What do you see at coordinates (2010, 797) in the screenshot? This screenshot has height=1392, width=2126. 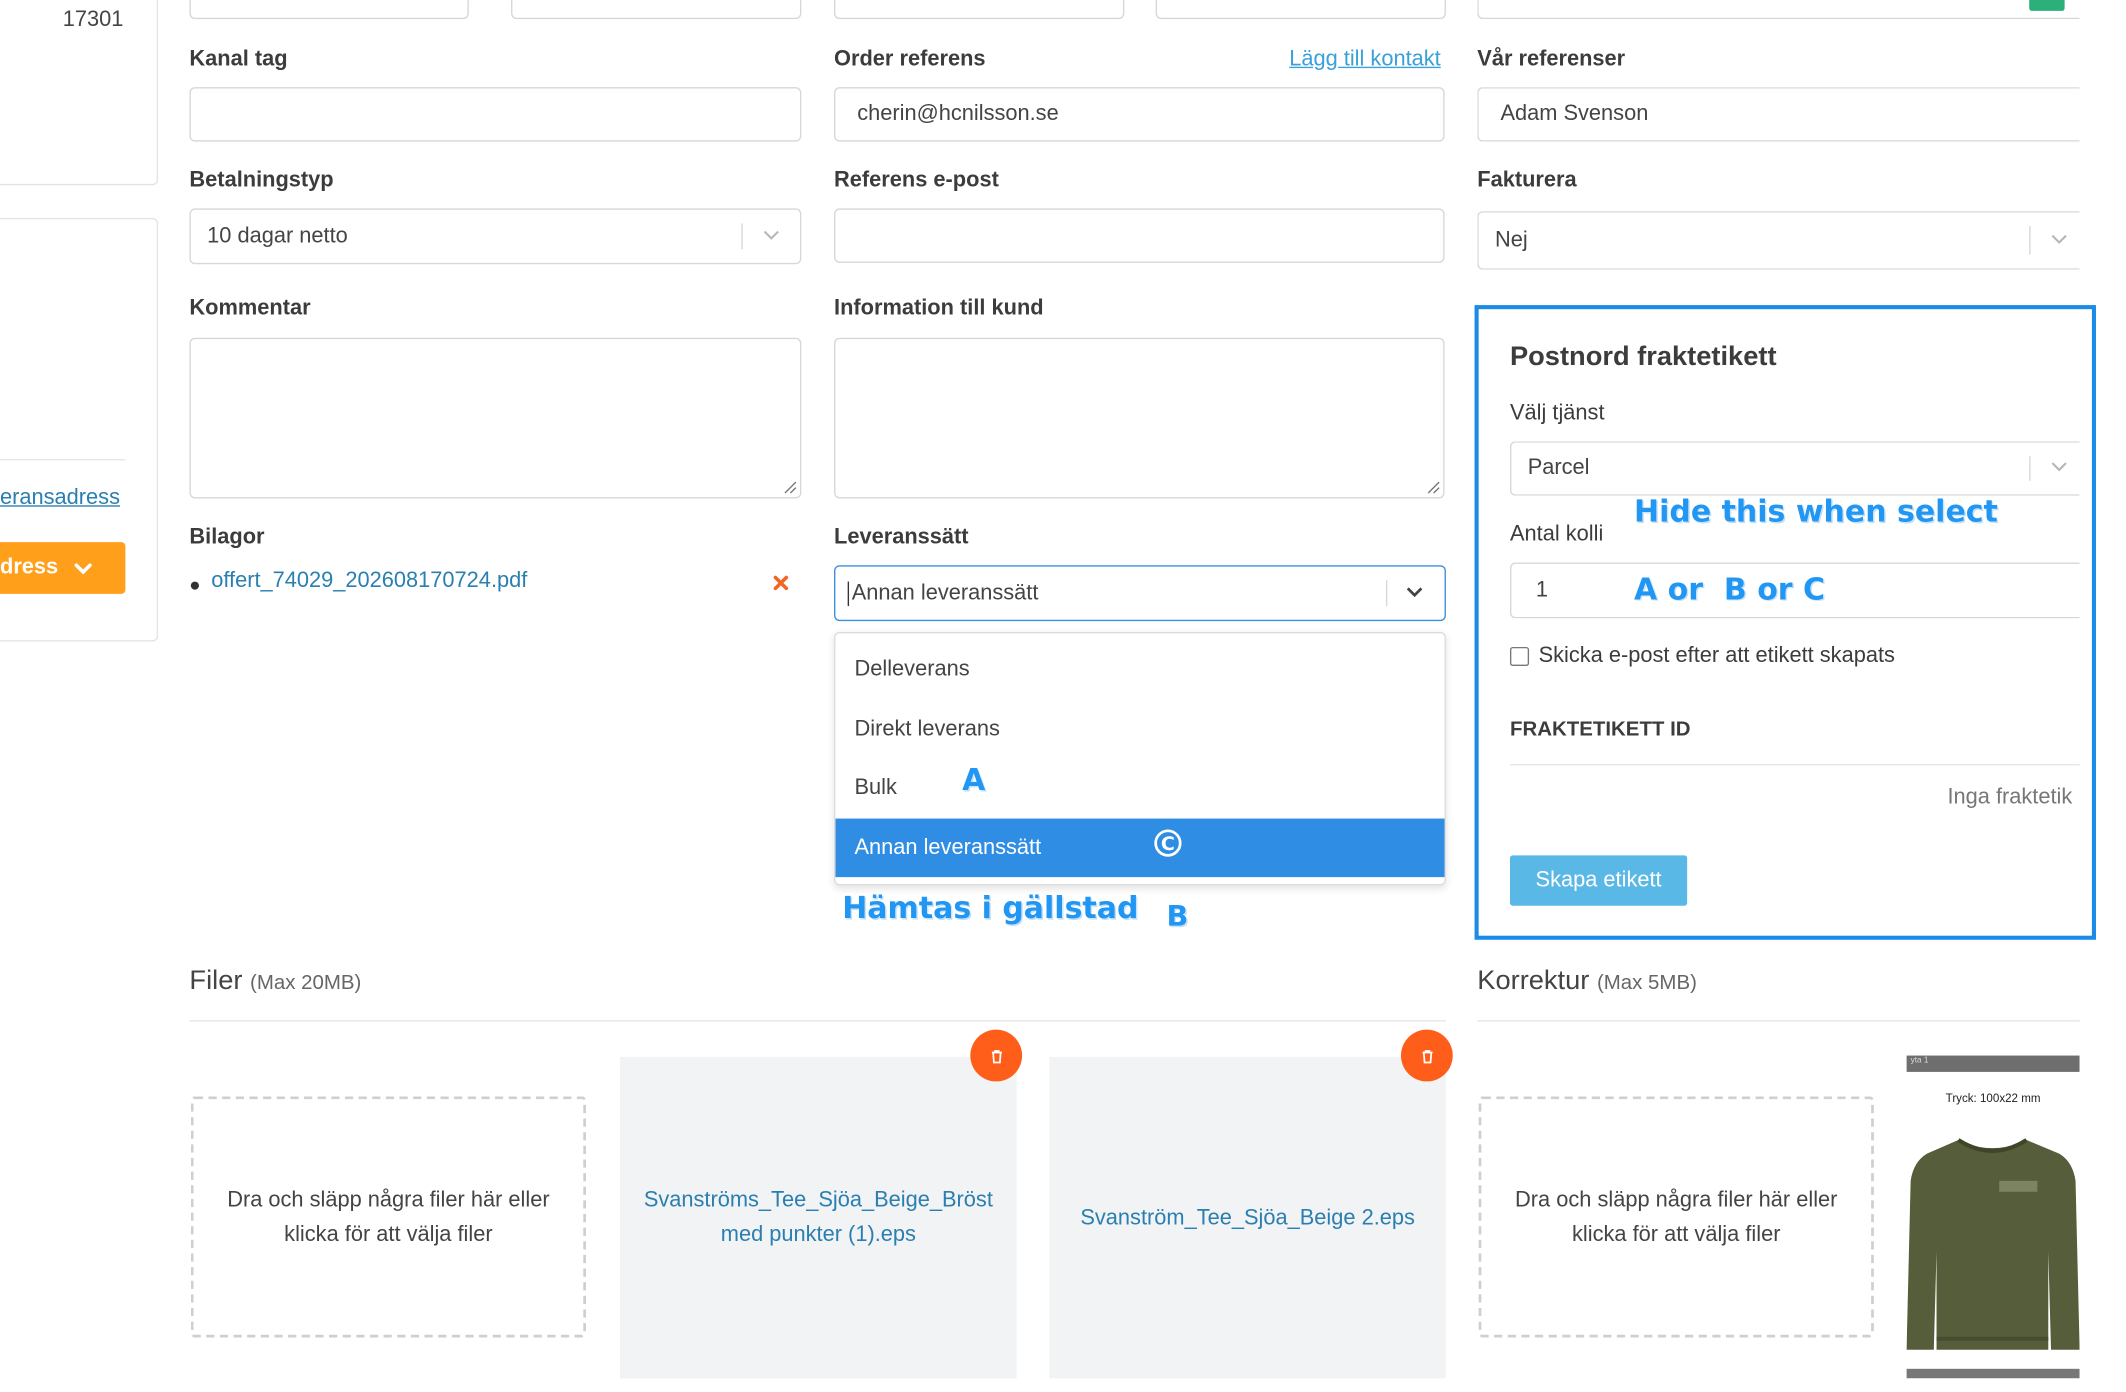 I see `empty-labels-text: Inga fraktetik` at bounding box center [2010, 797].